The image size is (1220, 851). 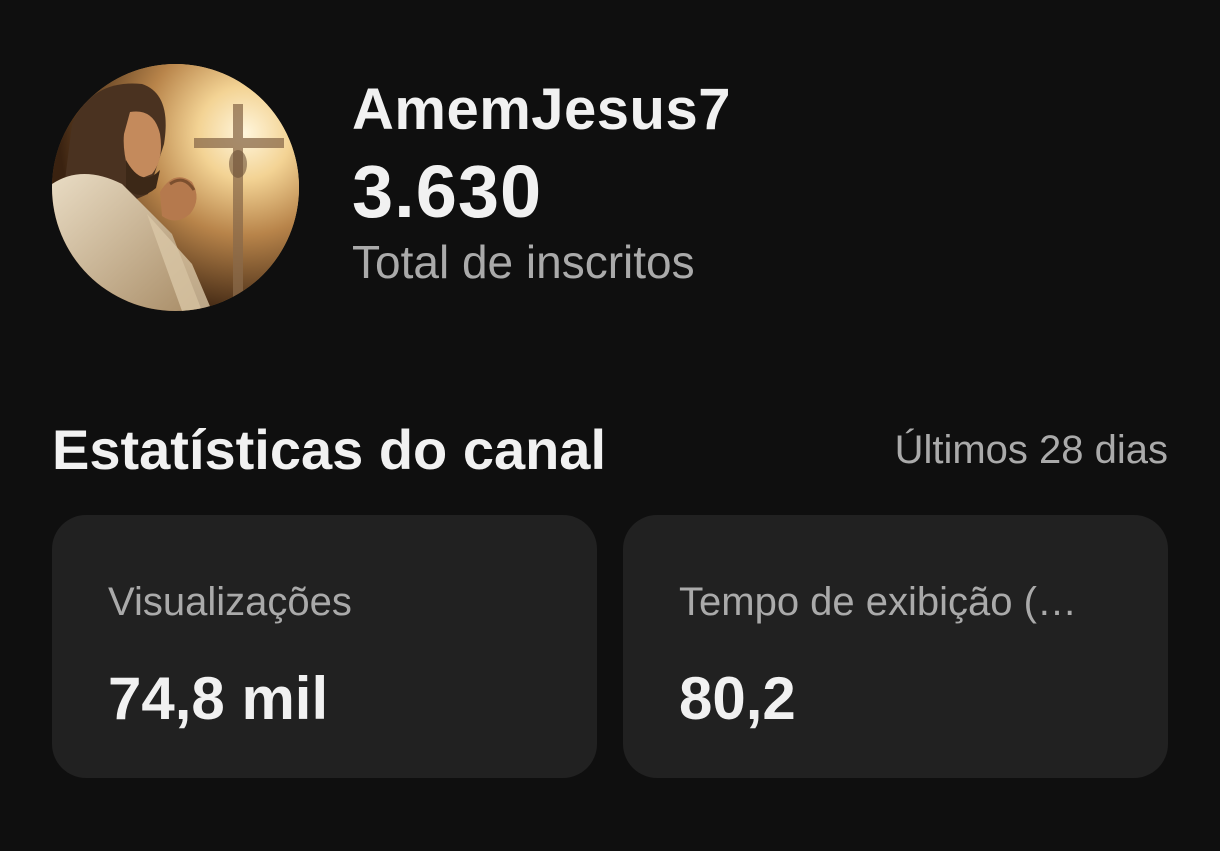 I want to click on channel-avatar, so click(x=175, y=187).